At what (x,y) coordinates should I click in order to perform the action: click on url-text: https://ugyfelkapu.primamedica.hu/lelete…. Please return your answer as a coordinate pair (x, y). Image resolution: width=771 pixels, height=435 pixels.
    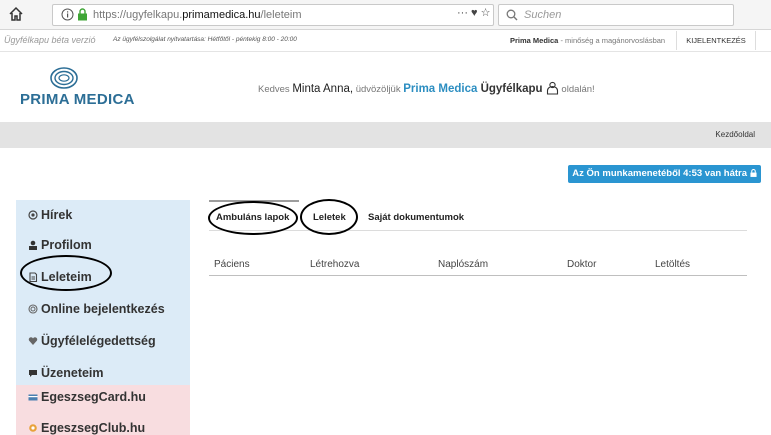
    Looking at the image, I should click on (197, 15).